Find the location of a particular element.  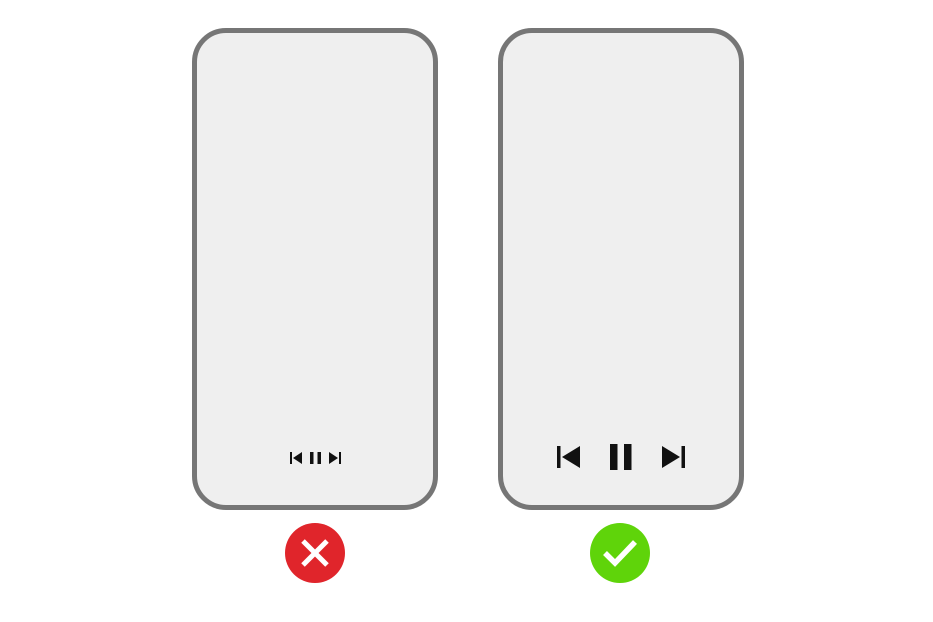

x-mark-icon is located at coordinates (315, 553).